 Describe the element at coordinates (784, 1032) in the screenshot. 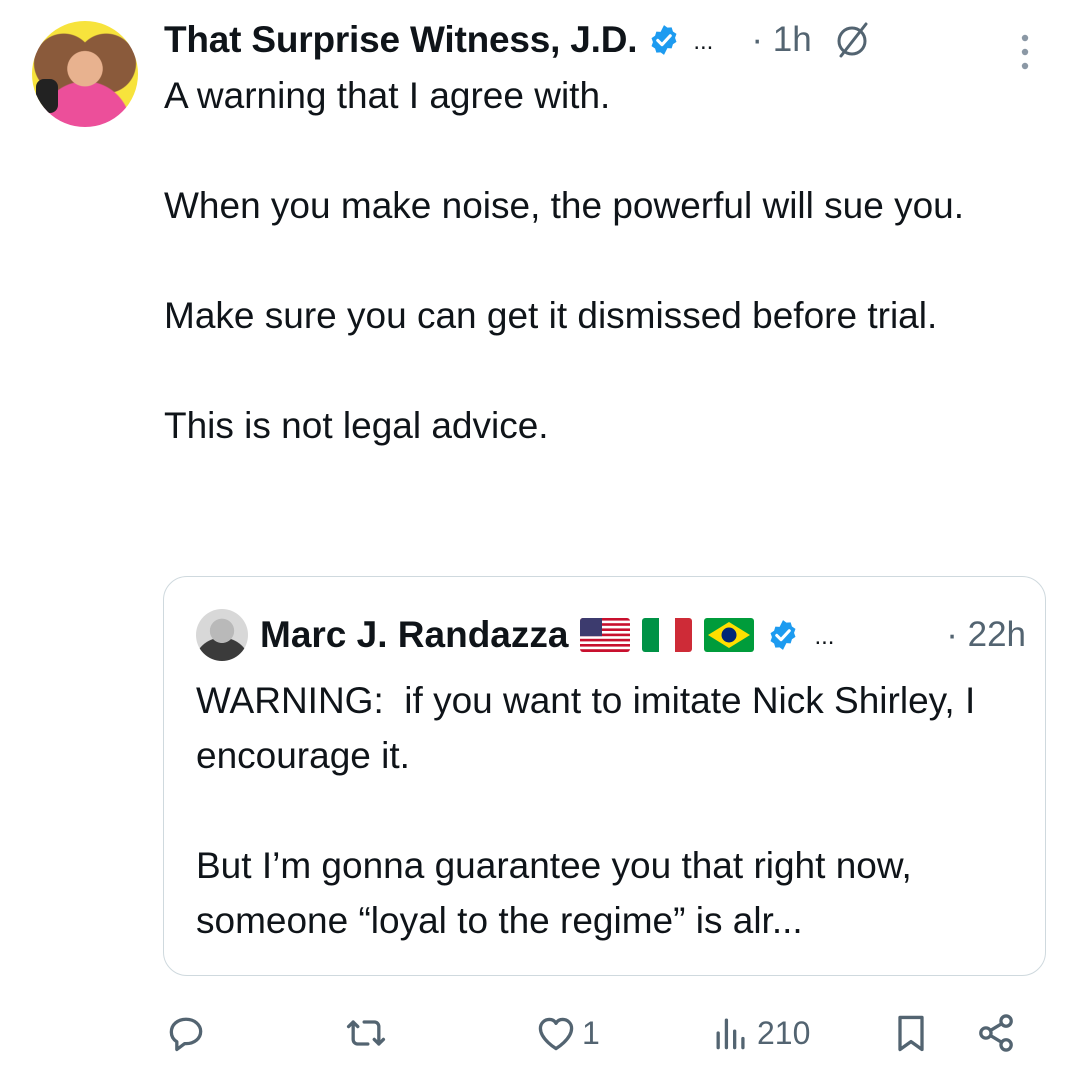

I see `views-count: 210` at that location.